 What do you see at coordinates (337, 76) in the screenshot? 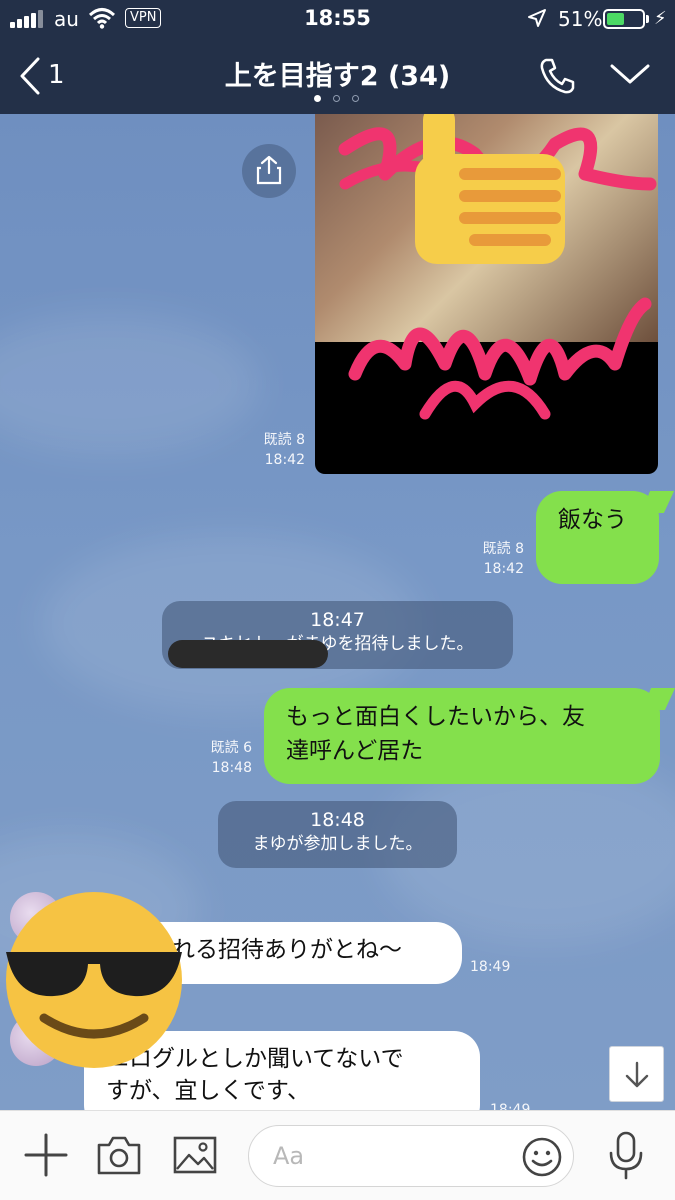
I see `chat-title: 上を目指す2 (34)` at bounding box center [337, 76].